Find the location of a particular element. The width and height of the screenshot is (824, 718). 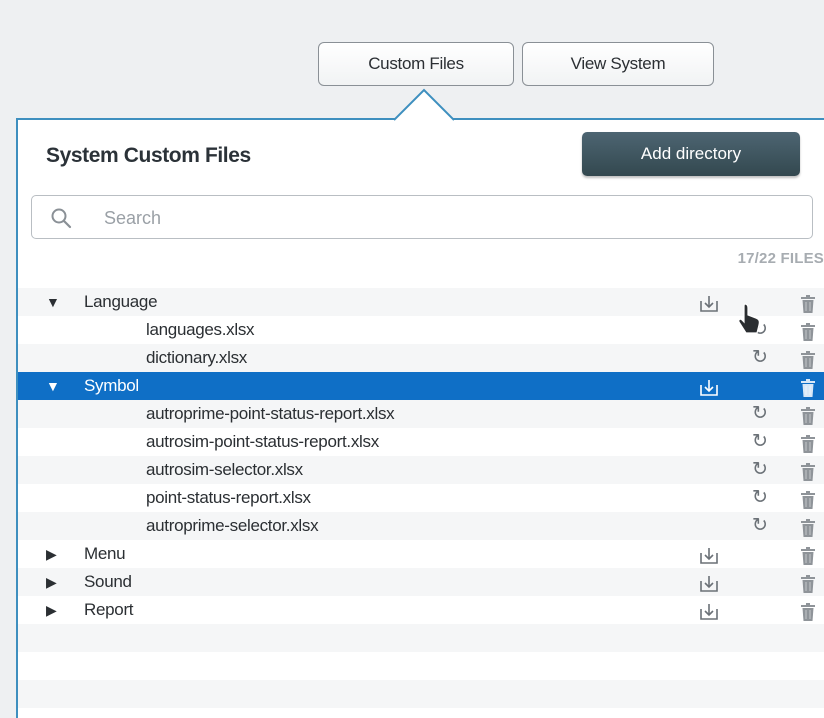

tree-file-row: autroprime-point-status-report.xlsx ↻ is located at coordinates (421, 414).